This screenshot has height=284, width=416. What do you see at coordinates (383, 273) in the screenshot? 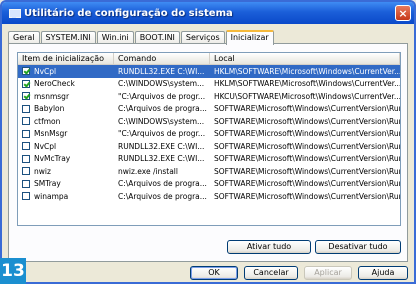
I see `help-button: Ajuda` at bounding box center [383, 273].